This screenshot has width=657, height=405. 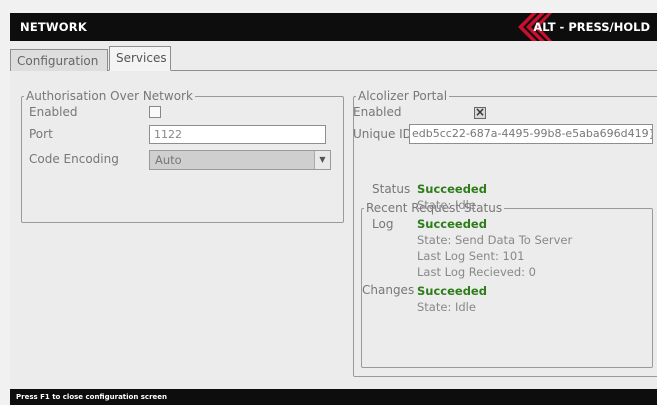 I want to click on footer-hint: Press F1 to close configuration screen, so click(x=333, y=397).